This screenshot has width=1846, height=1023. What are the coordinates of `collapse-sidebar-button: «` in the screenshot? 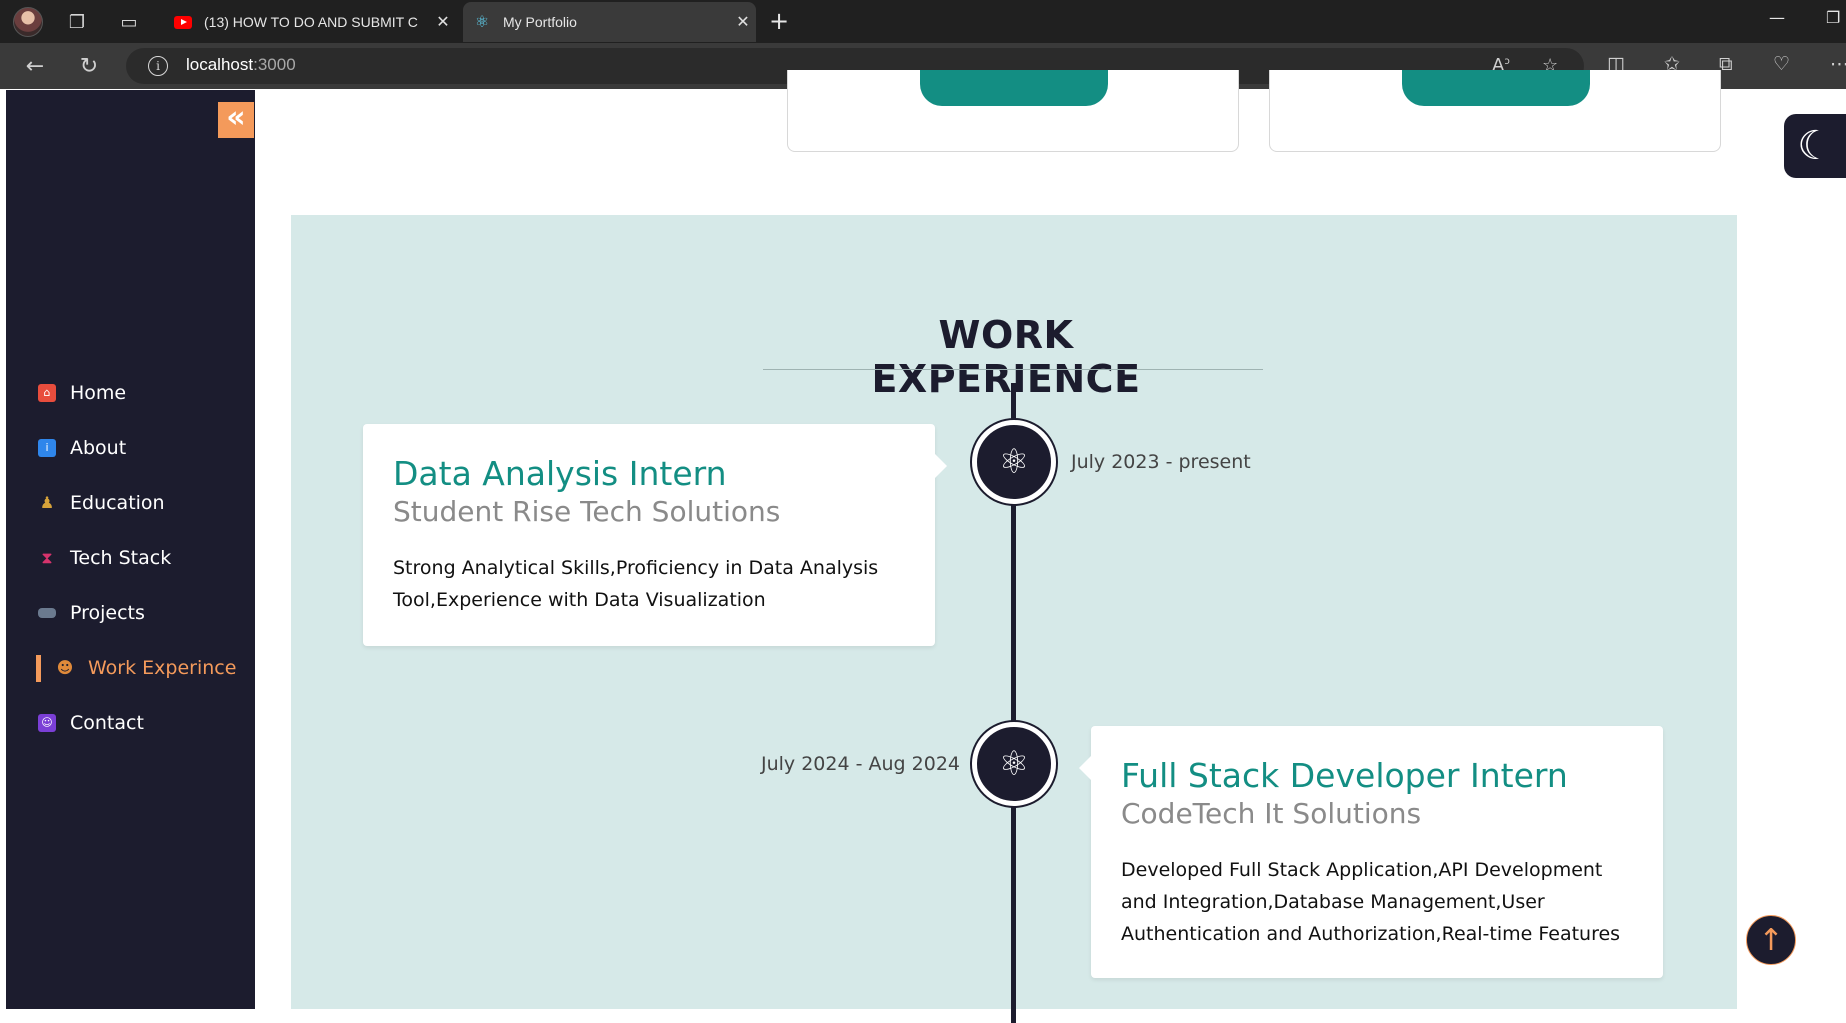 It's located at (236, 120).